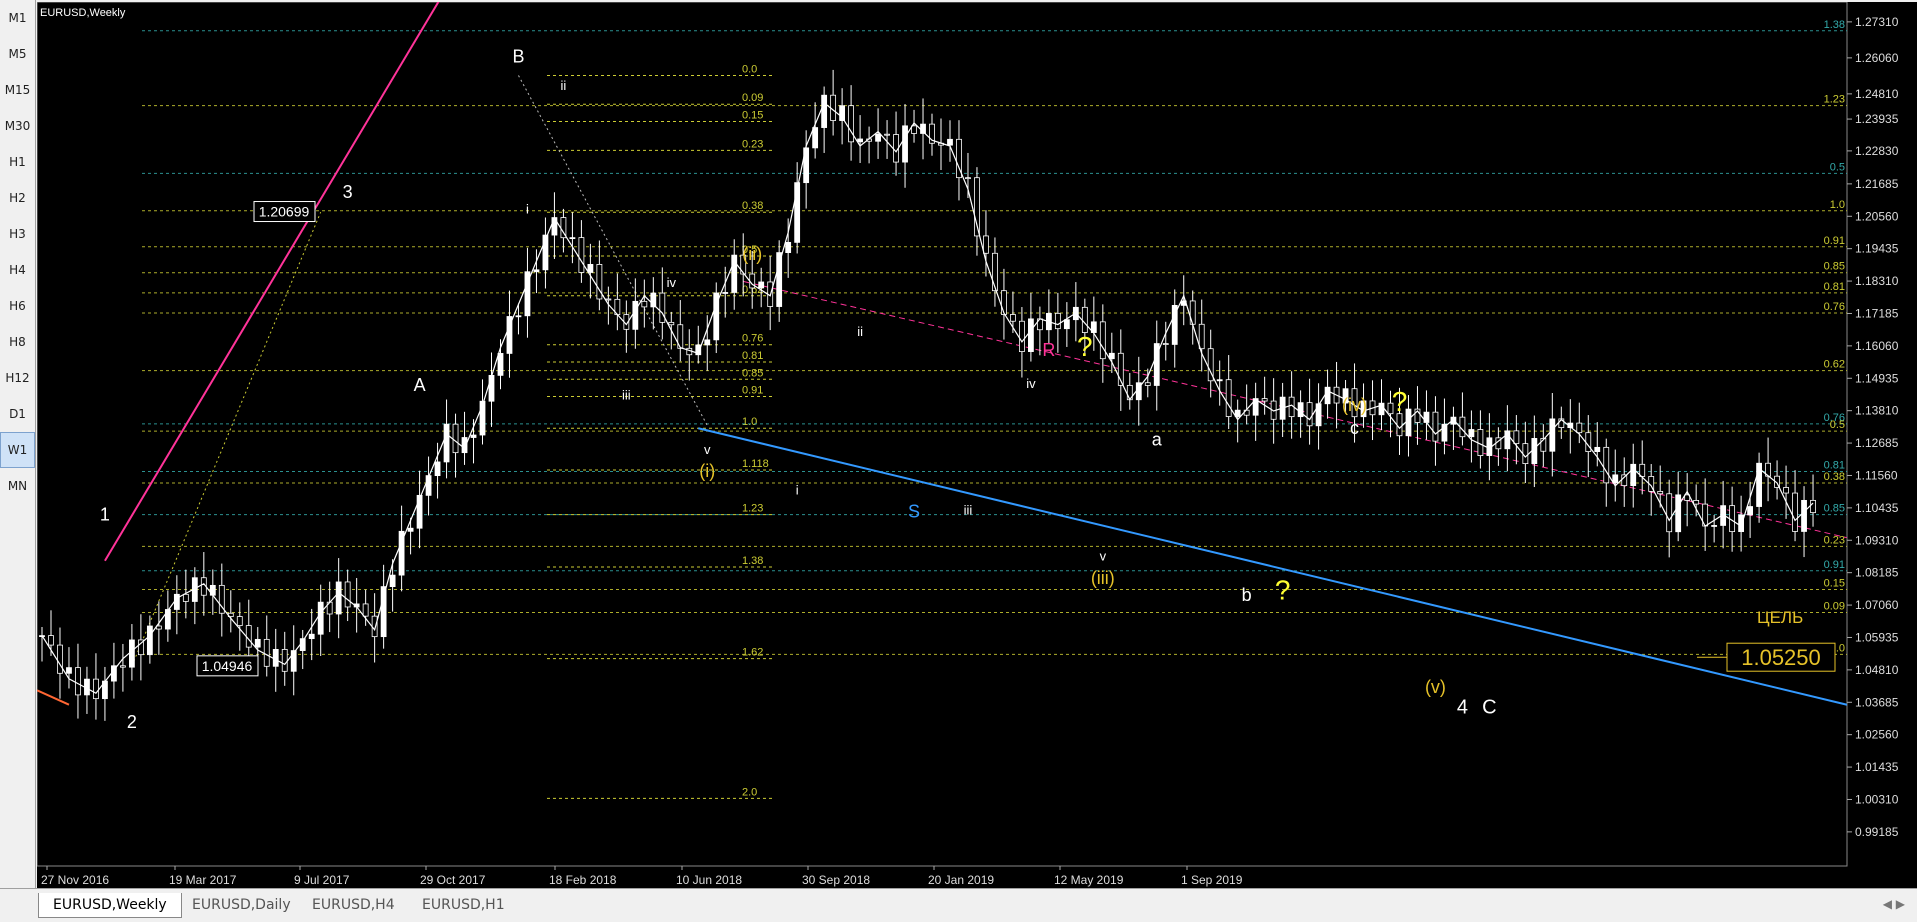  Describe the element at coordinates (914, 512) in the screenshot. I see `wave-label: S` at that location.